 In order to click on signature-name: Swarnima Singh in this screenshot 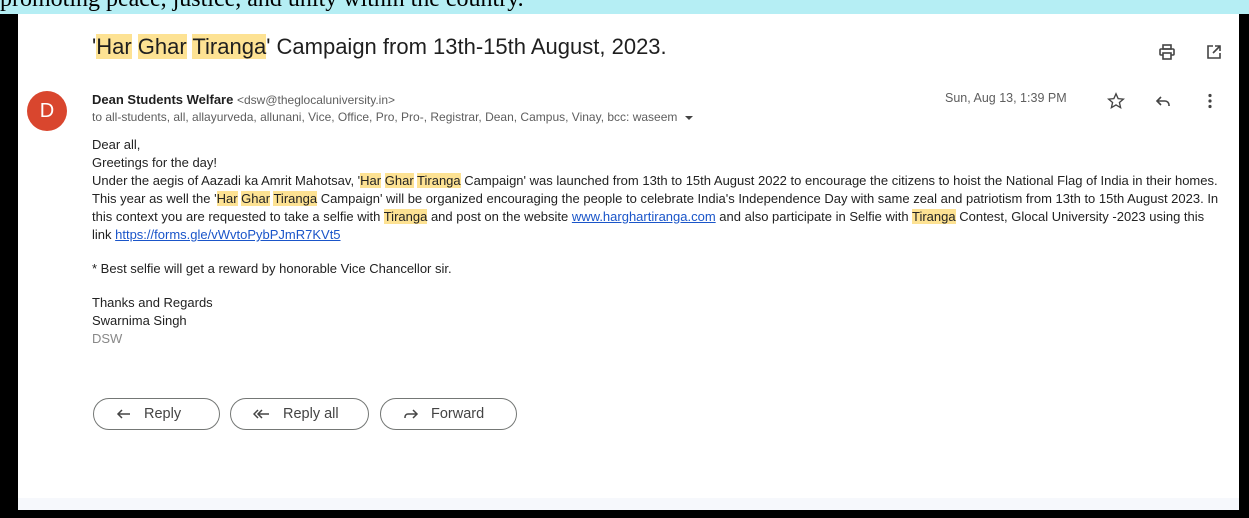, I will do `click(139, 320)`.